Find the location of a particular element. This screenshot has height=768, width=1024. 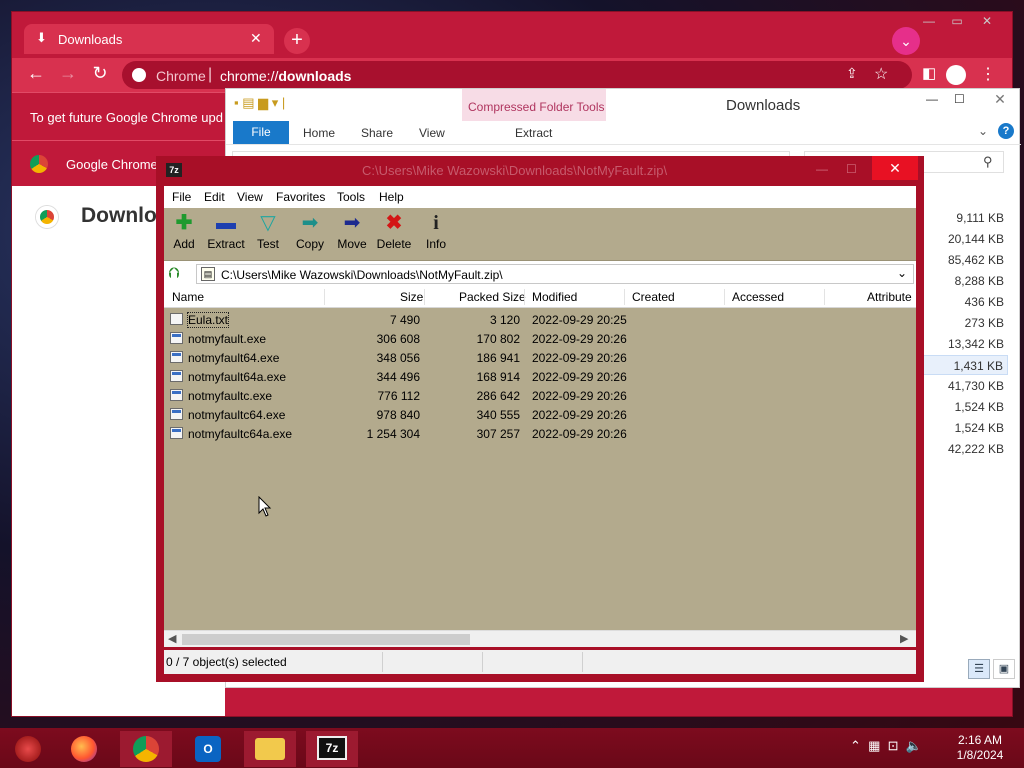

menu-help: Help is located at coordinates (391, 197).